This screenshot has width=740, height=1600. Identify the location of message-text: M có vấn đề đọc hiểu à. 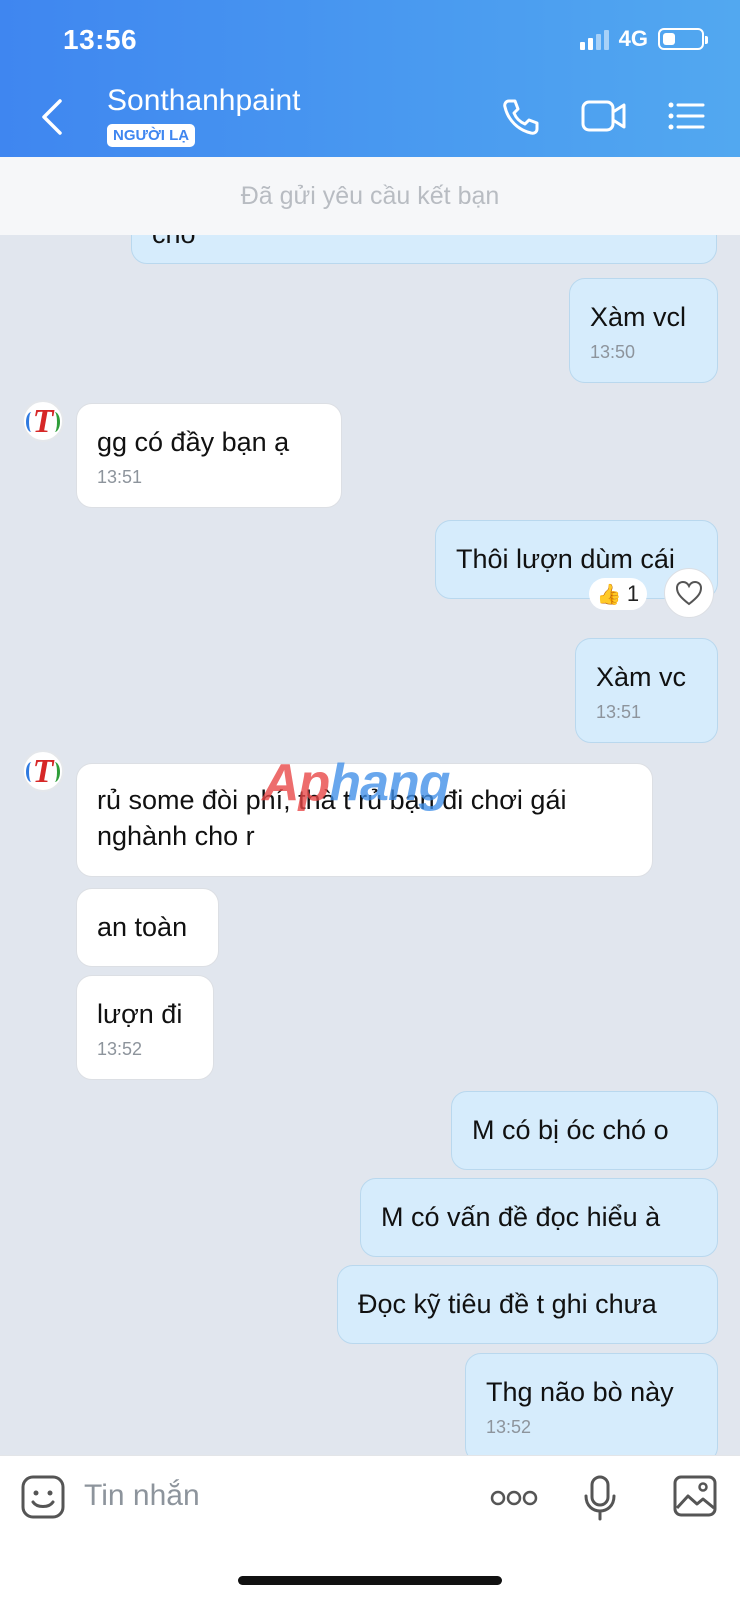
(521, 1217).